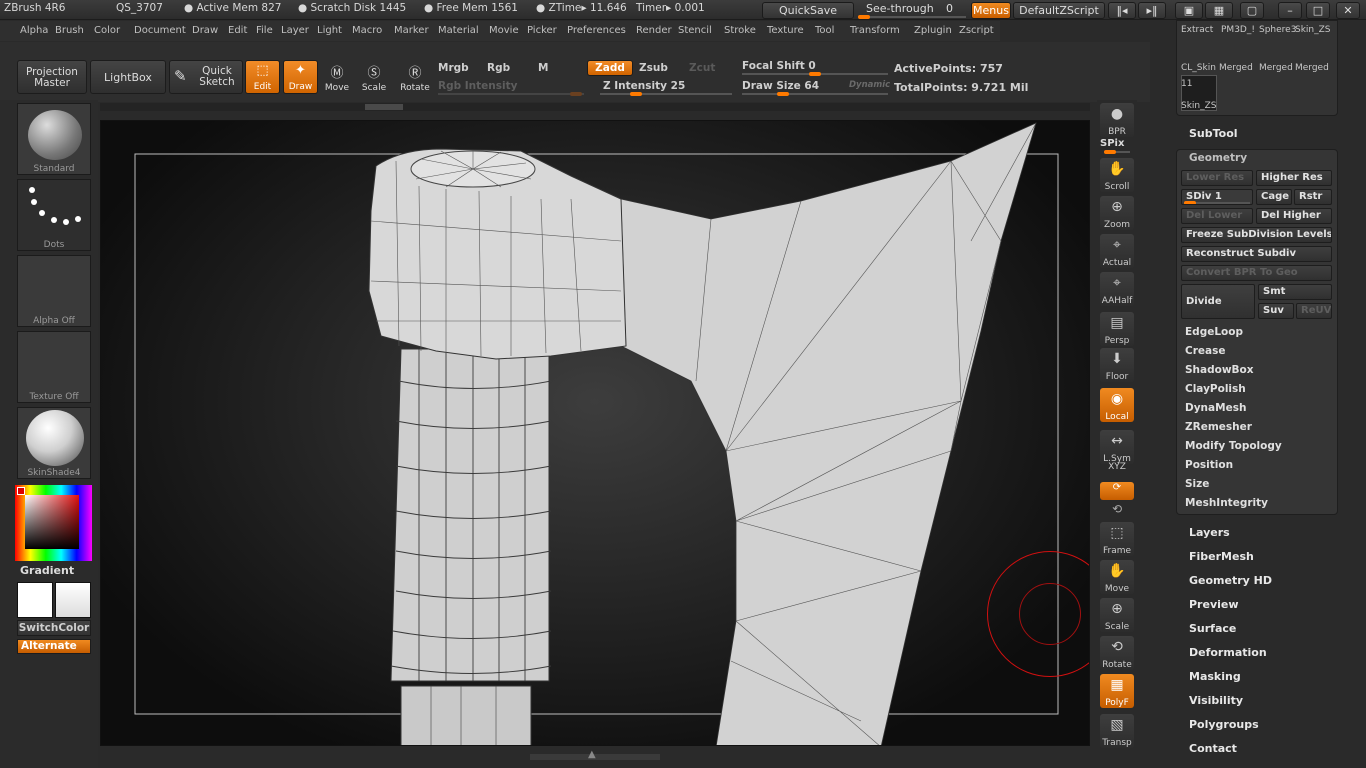  Describe the element at coordinates (1197, 30) in the screenshot. I see `subtool-thumb-label: Extract` at that location.